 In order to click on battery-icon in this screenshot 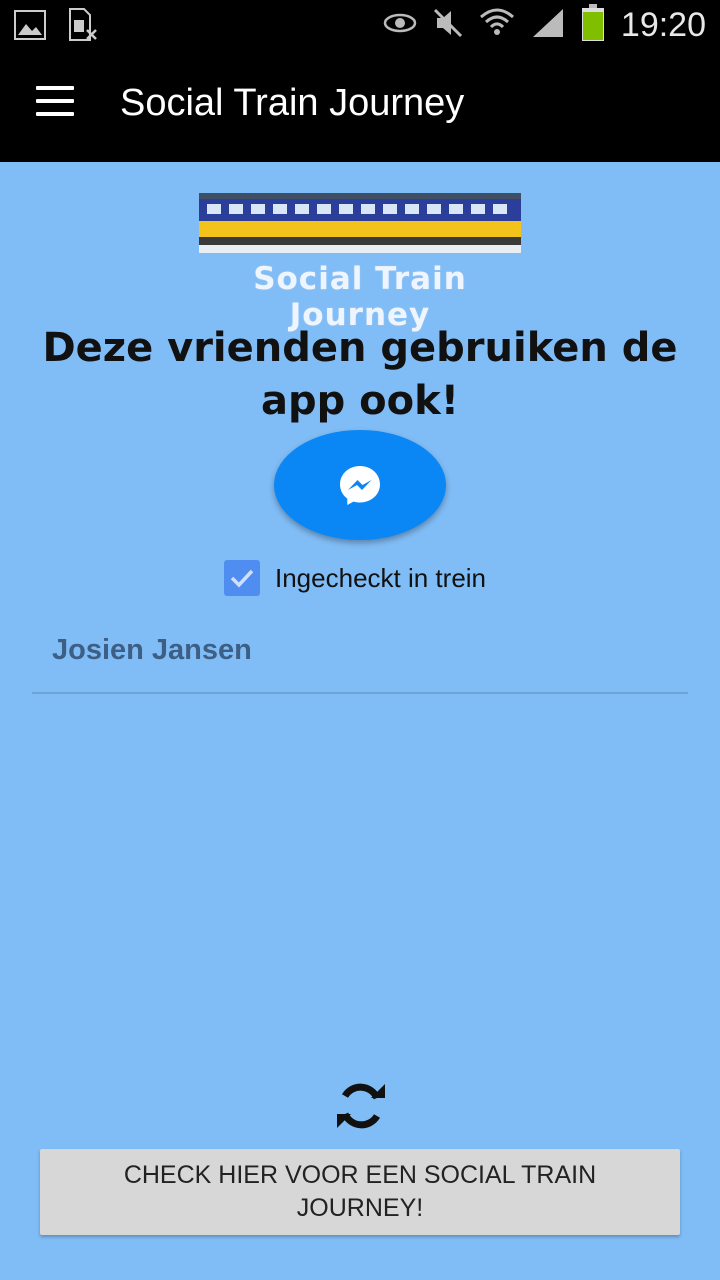, I will do `click(593, 25)`.